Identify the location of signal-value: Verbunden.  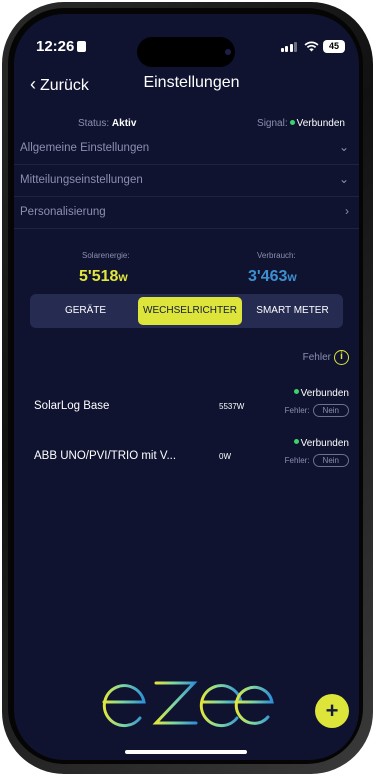
(320, 123).